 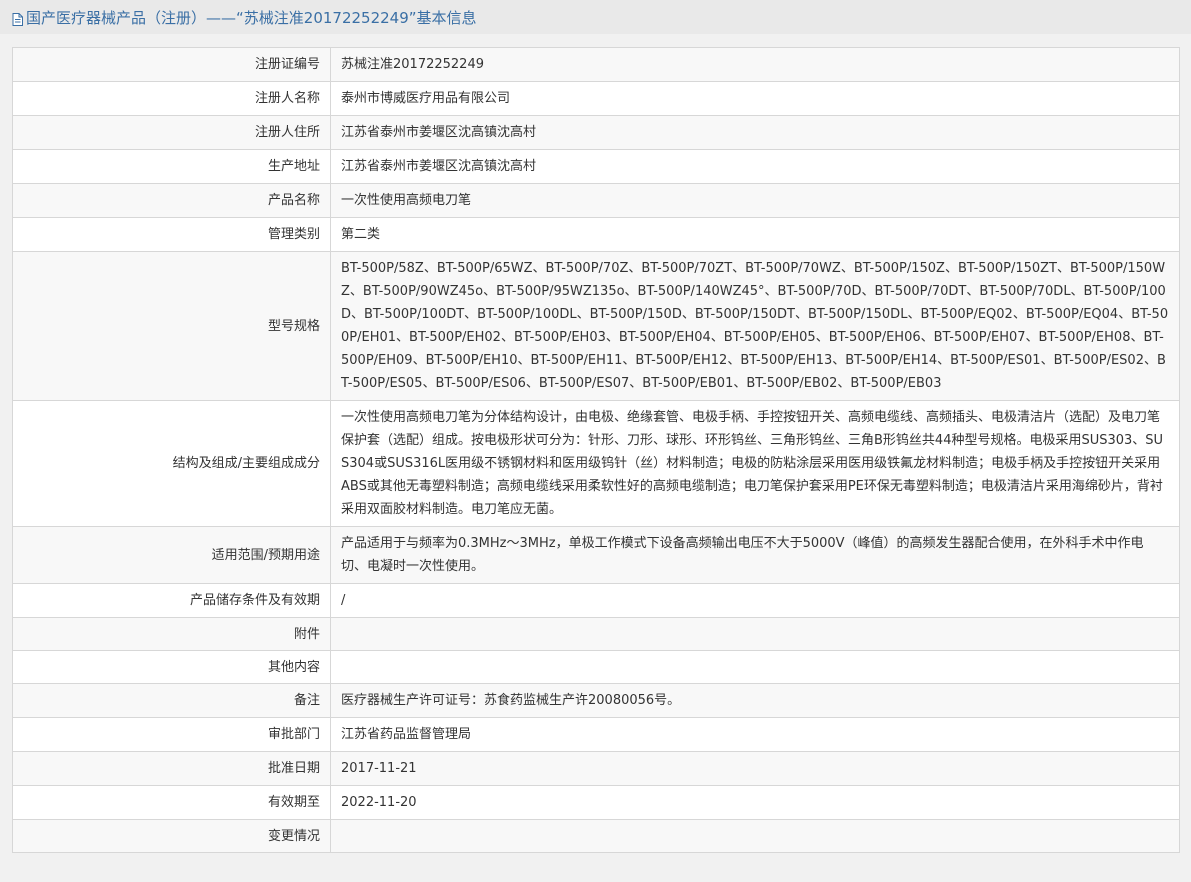 What do you see at coordinates (171, 200) in the screenshot?
I see `field-label: 产品名称` at bounding box center [171, 200].